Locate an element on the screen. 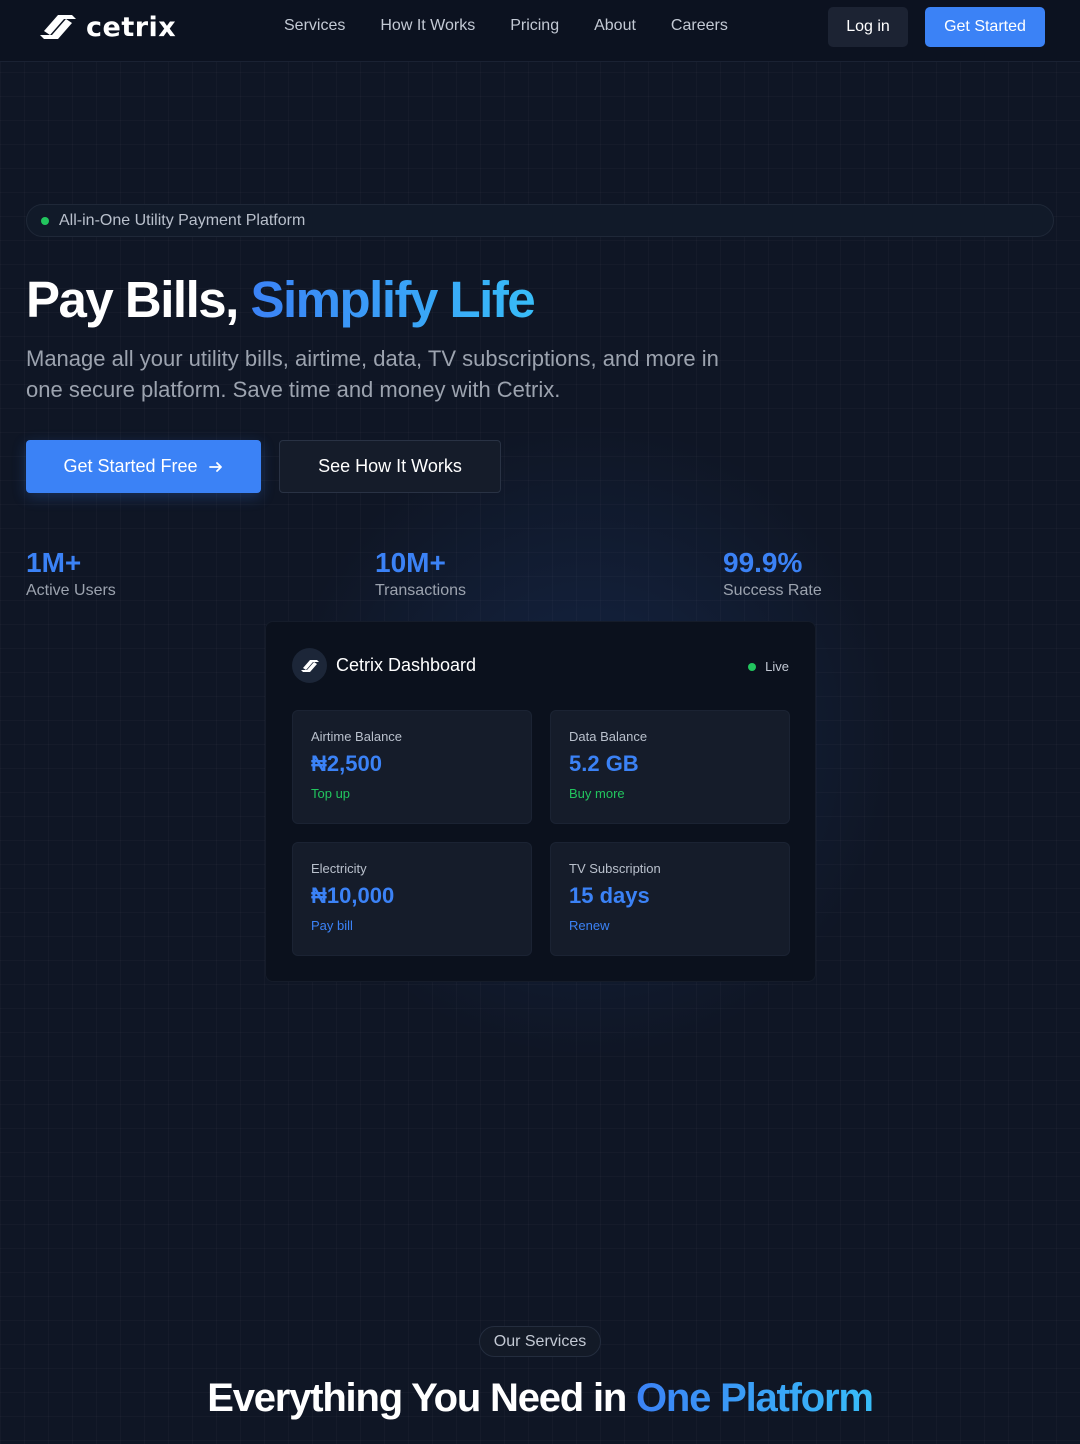 This screenshot has width=1080, height=1444. login-button: Log in is located at coordinates (868, 27).